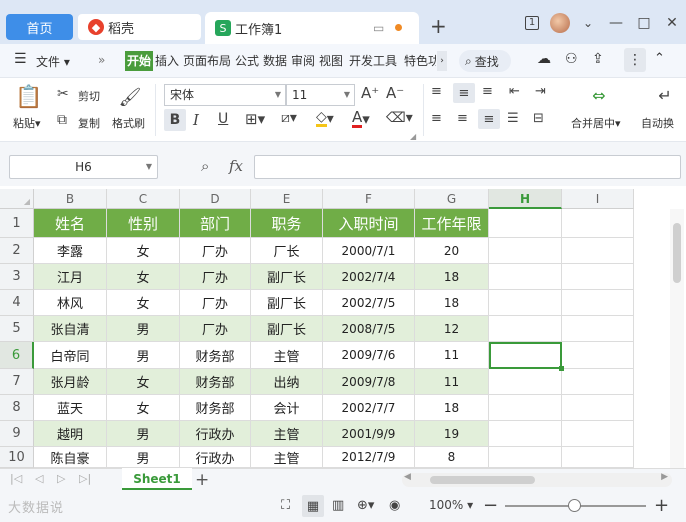 This screenshot has width=686, height=522. Describe the element at coordinates (17, 434) in the screenshot. I see `row-header-9: 9` at that location.